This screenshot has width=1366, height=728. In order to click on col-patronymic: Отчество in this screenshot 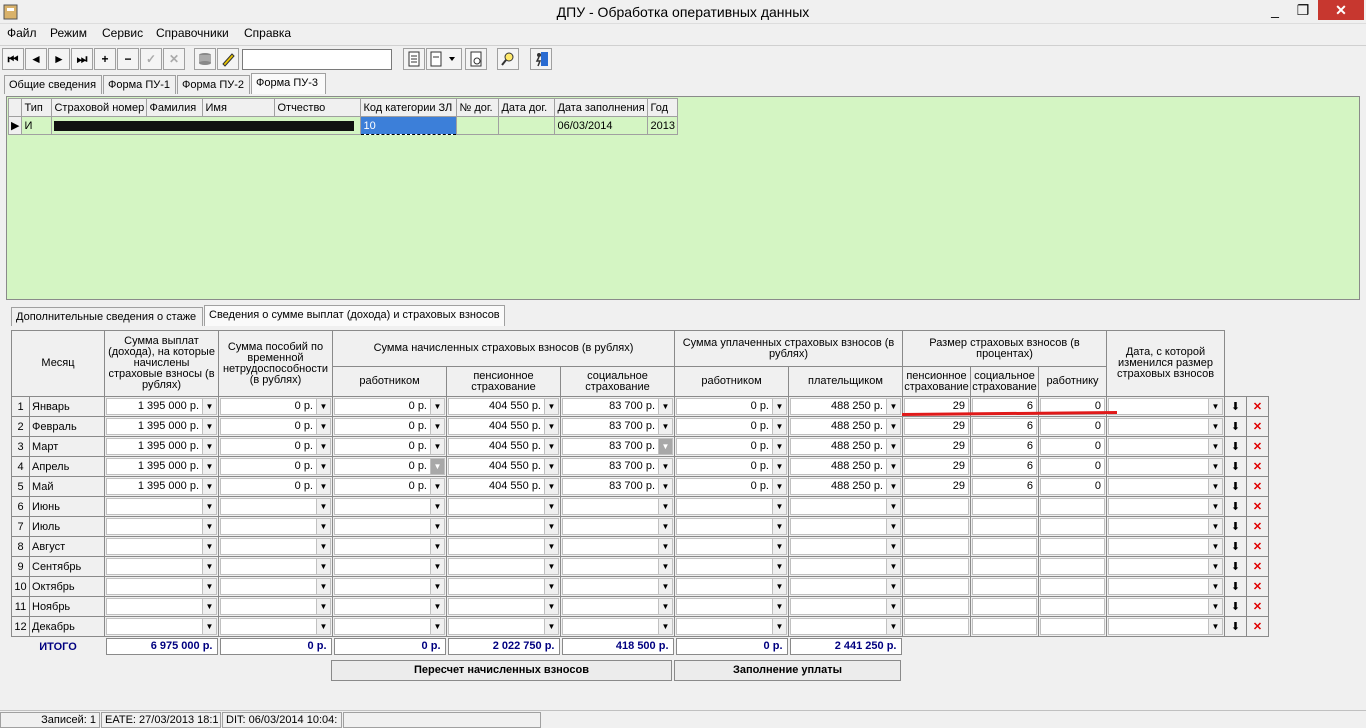, I will do `click(318, 107)`.